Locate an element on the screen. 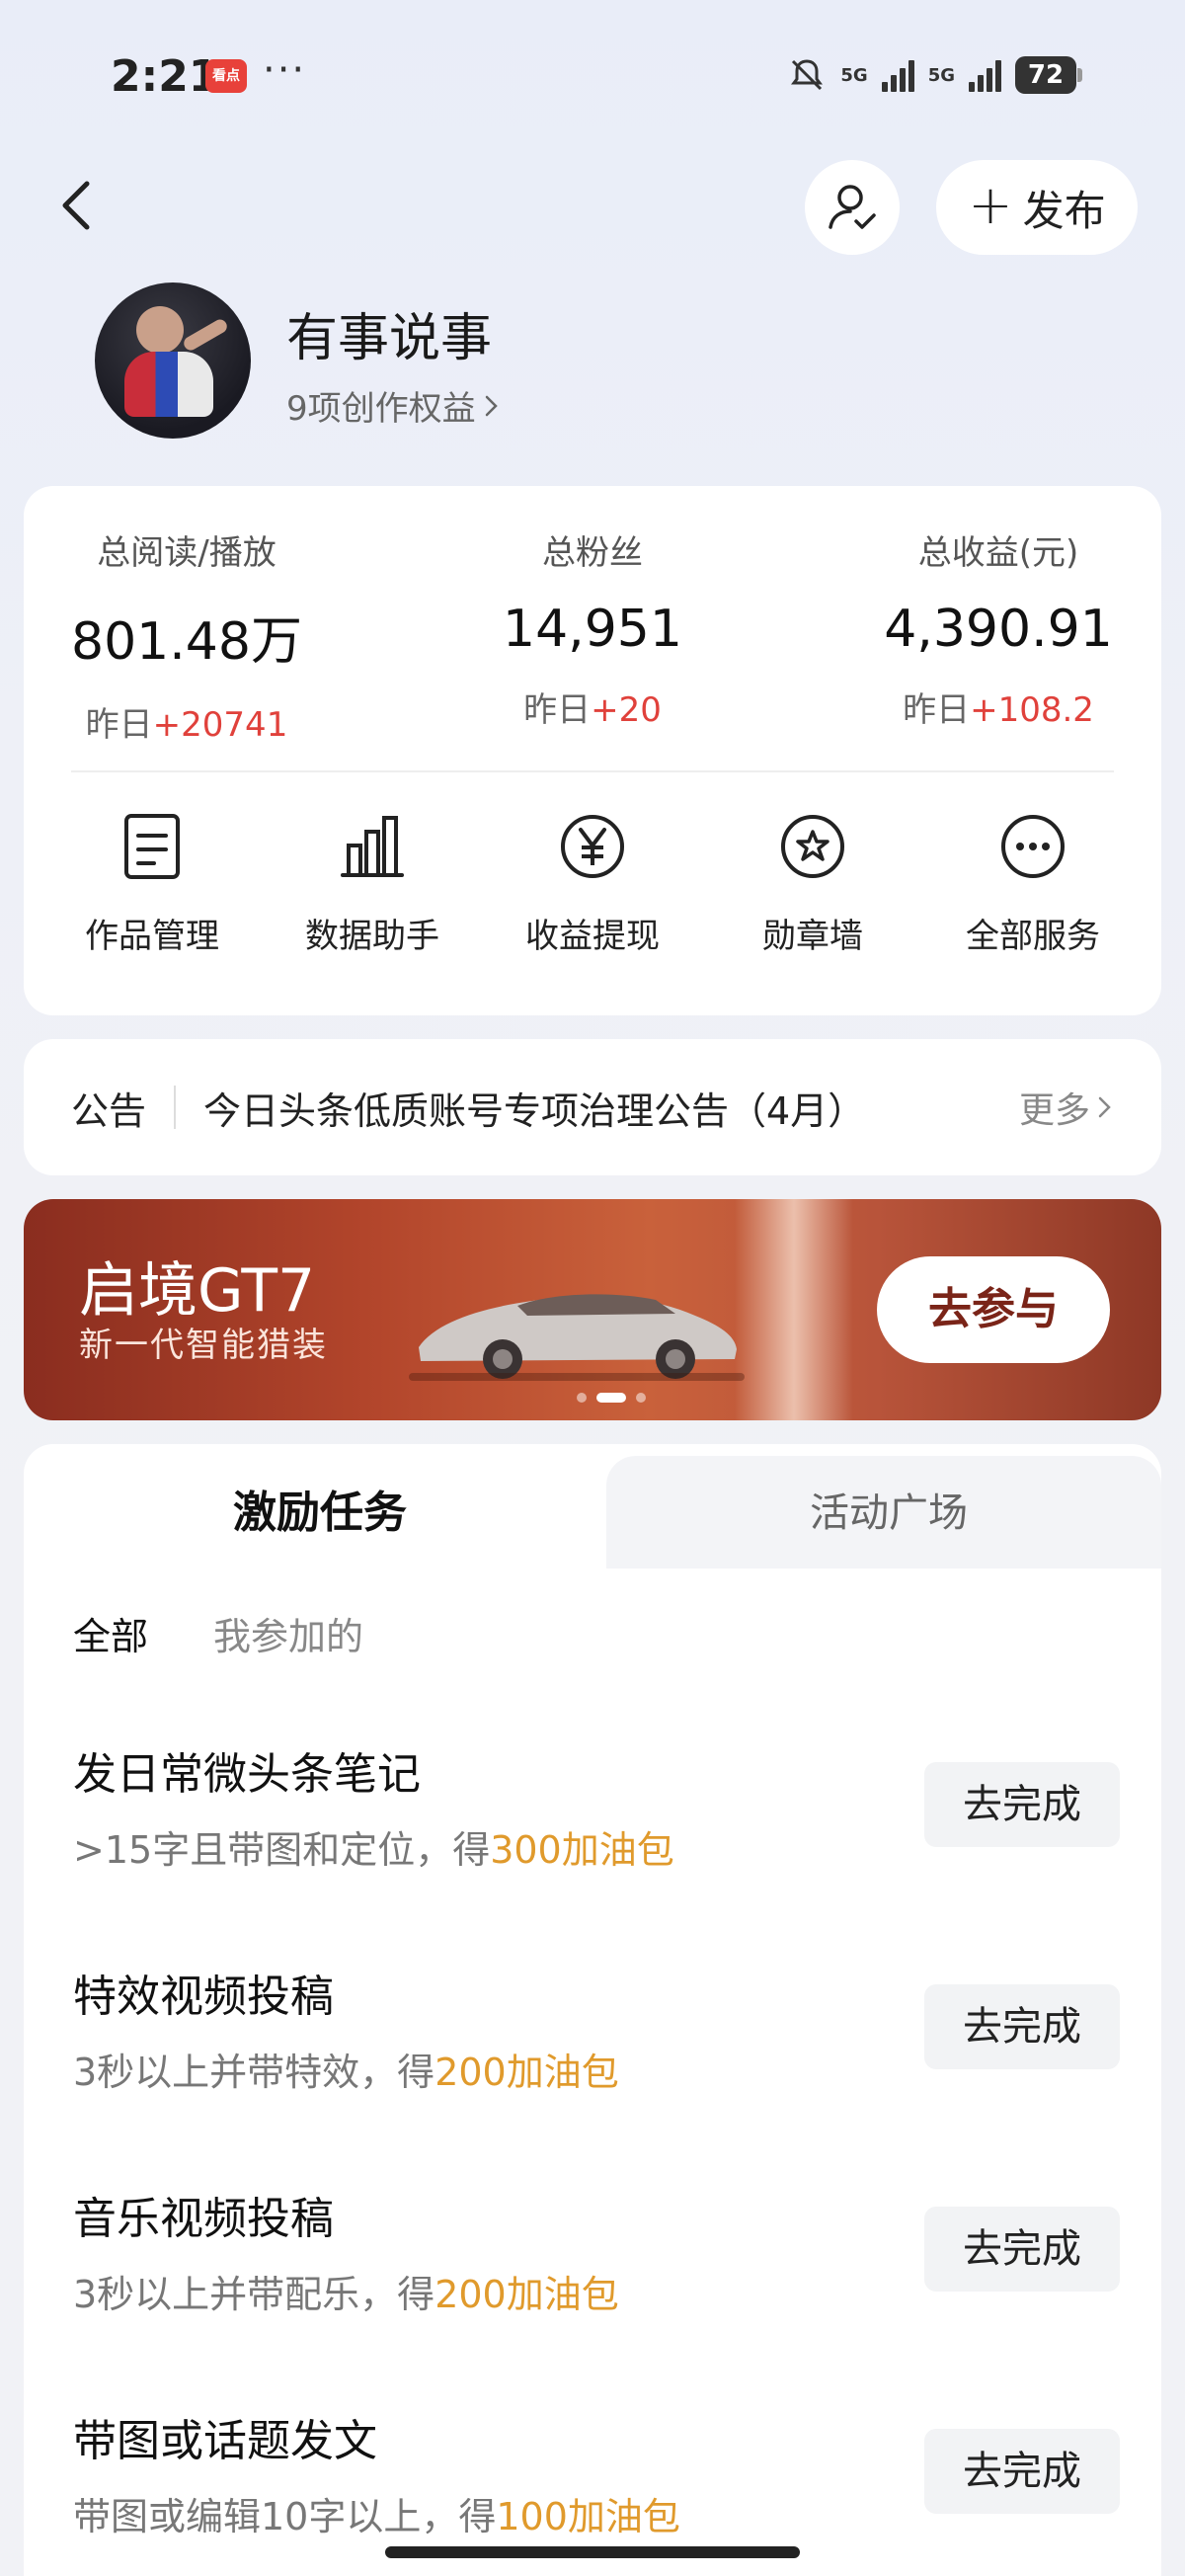  status-icons: 5G 5G 72 is located at coordinates (935, 75).